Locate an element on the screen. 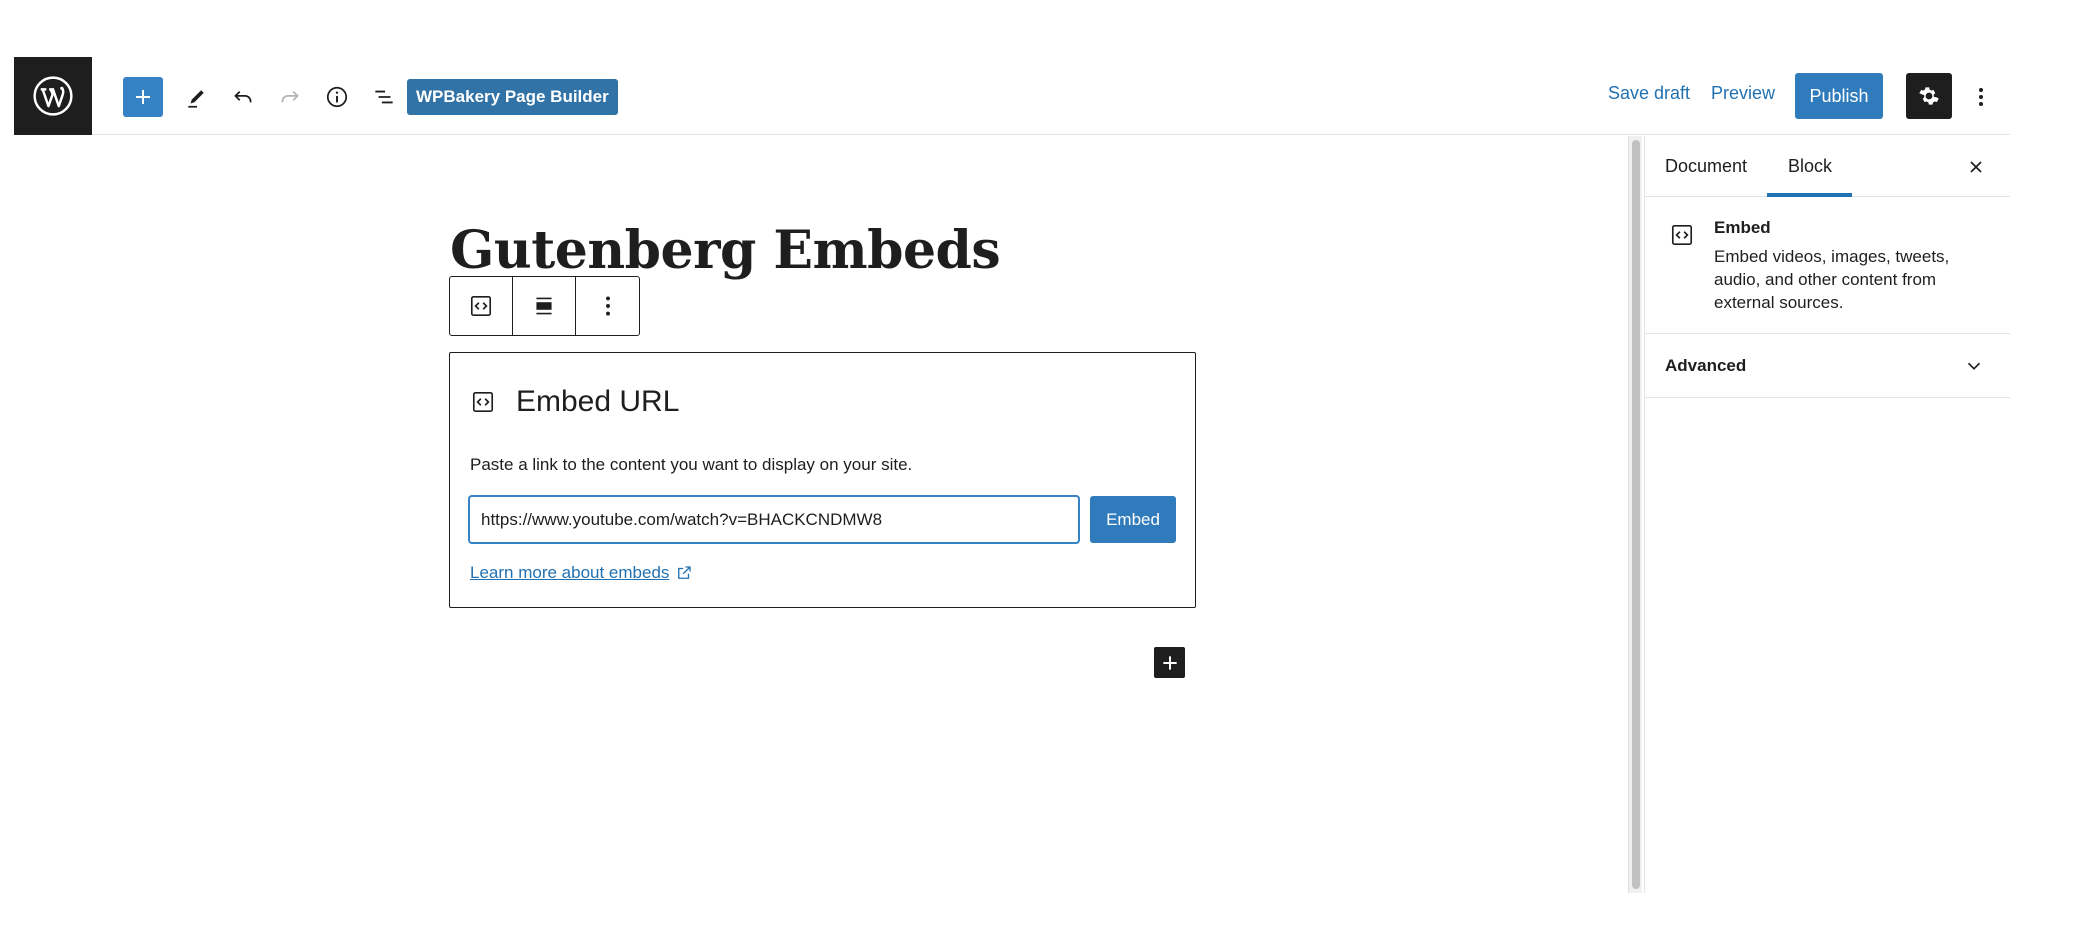 This screenshot has height=950, width=2078. scrollbar-thumb is located at coordinates (1636, 514).